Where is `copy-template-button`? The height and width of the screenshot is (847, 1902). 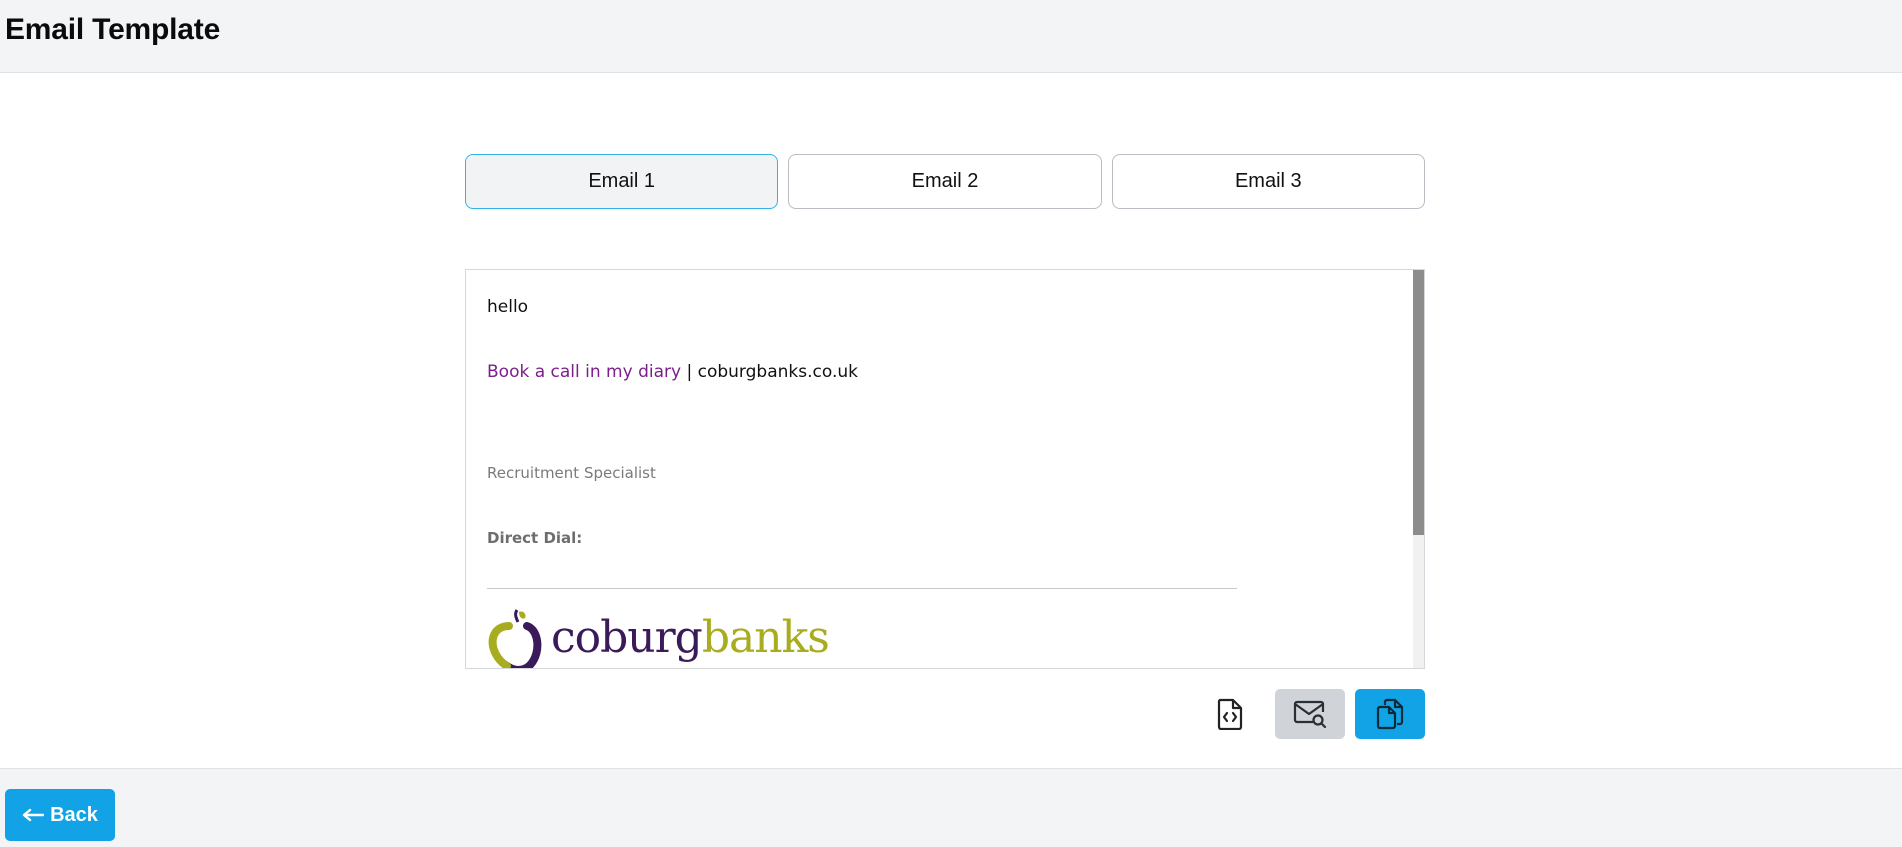
copy-template-button is located at coordinates (1390, 714).